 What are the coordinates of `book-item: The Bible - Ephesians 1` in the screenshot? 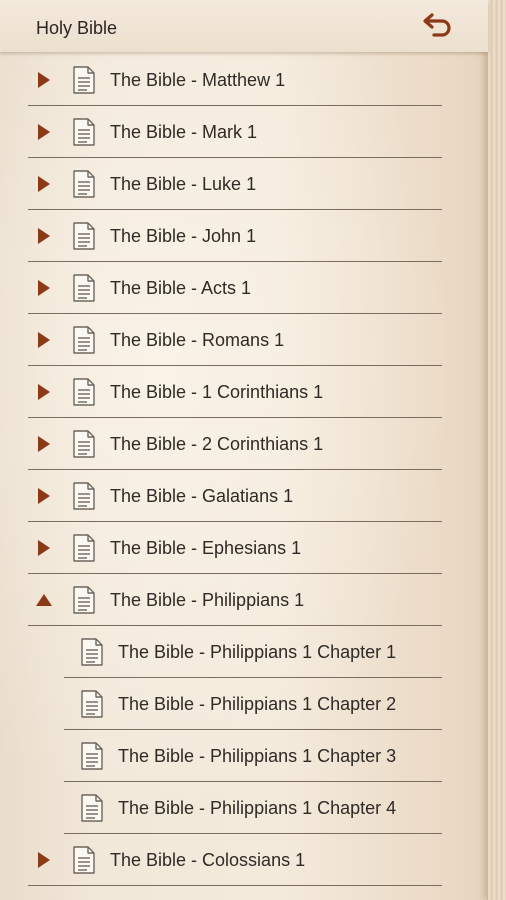 It's located at (244, 548).